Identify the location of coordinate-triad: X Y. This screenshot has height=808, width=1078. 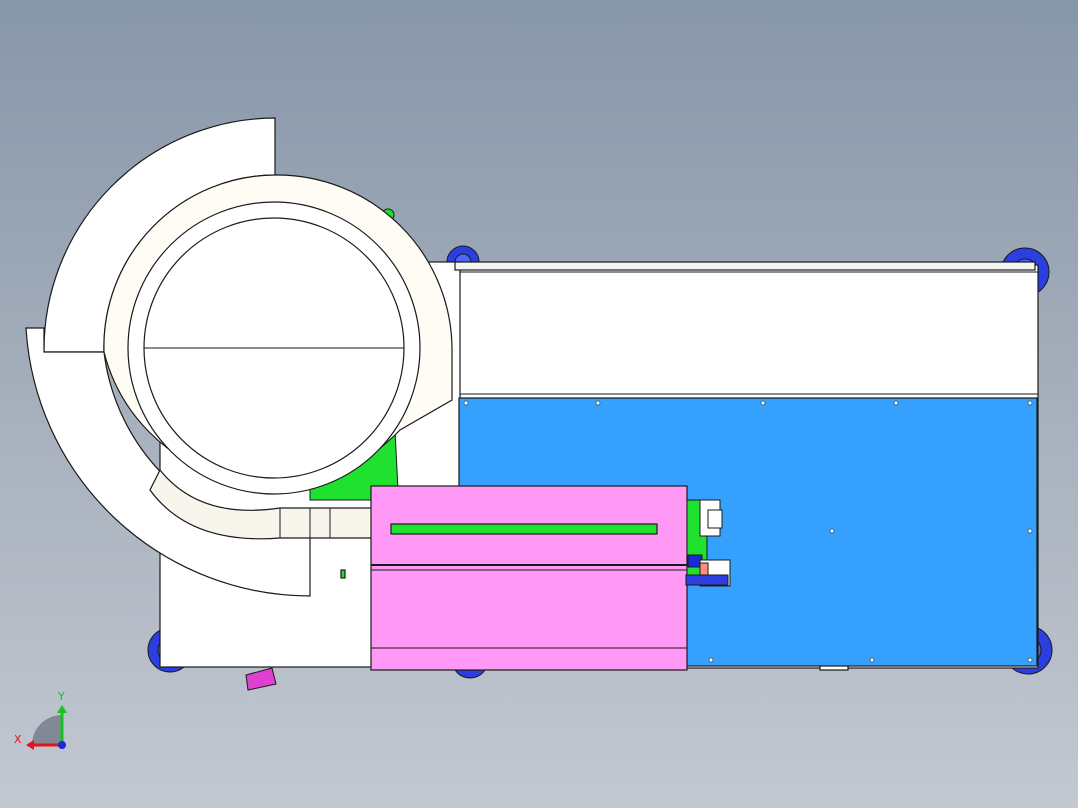
(40, 720).